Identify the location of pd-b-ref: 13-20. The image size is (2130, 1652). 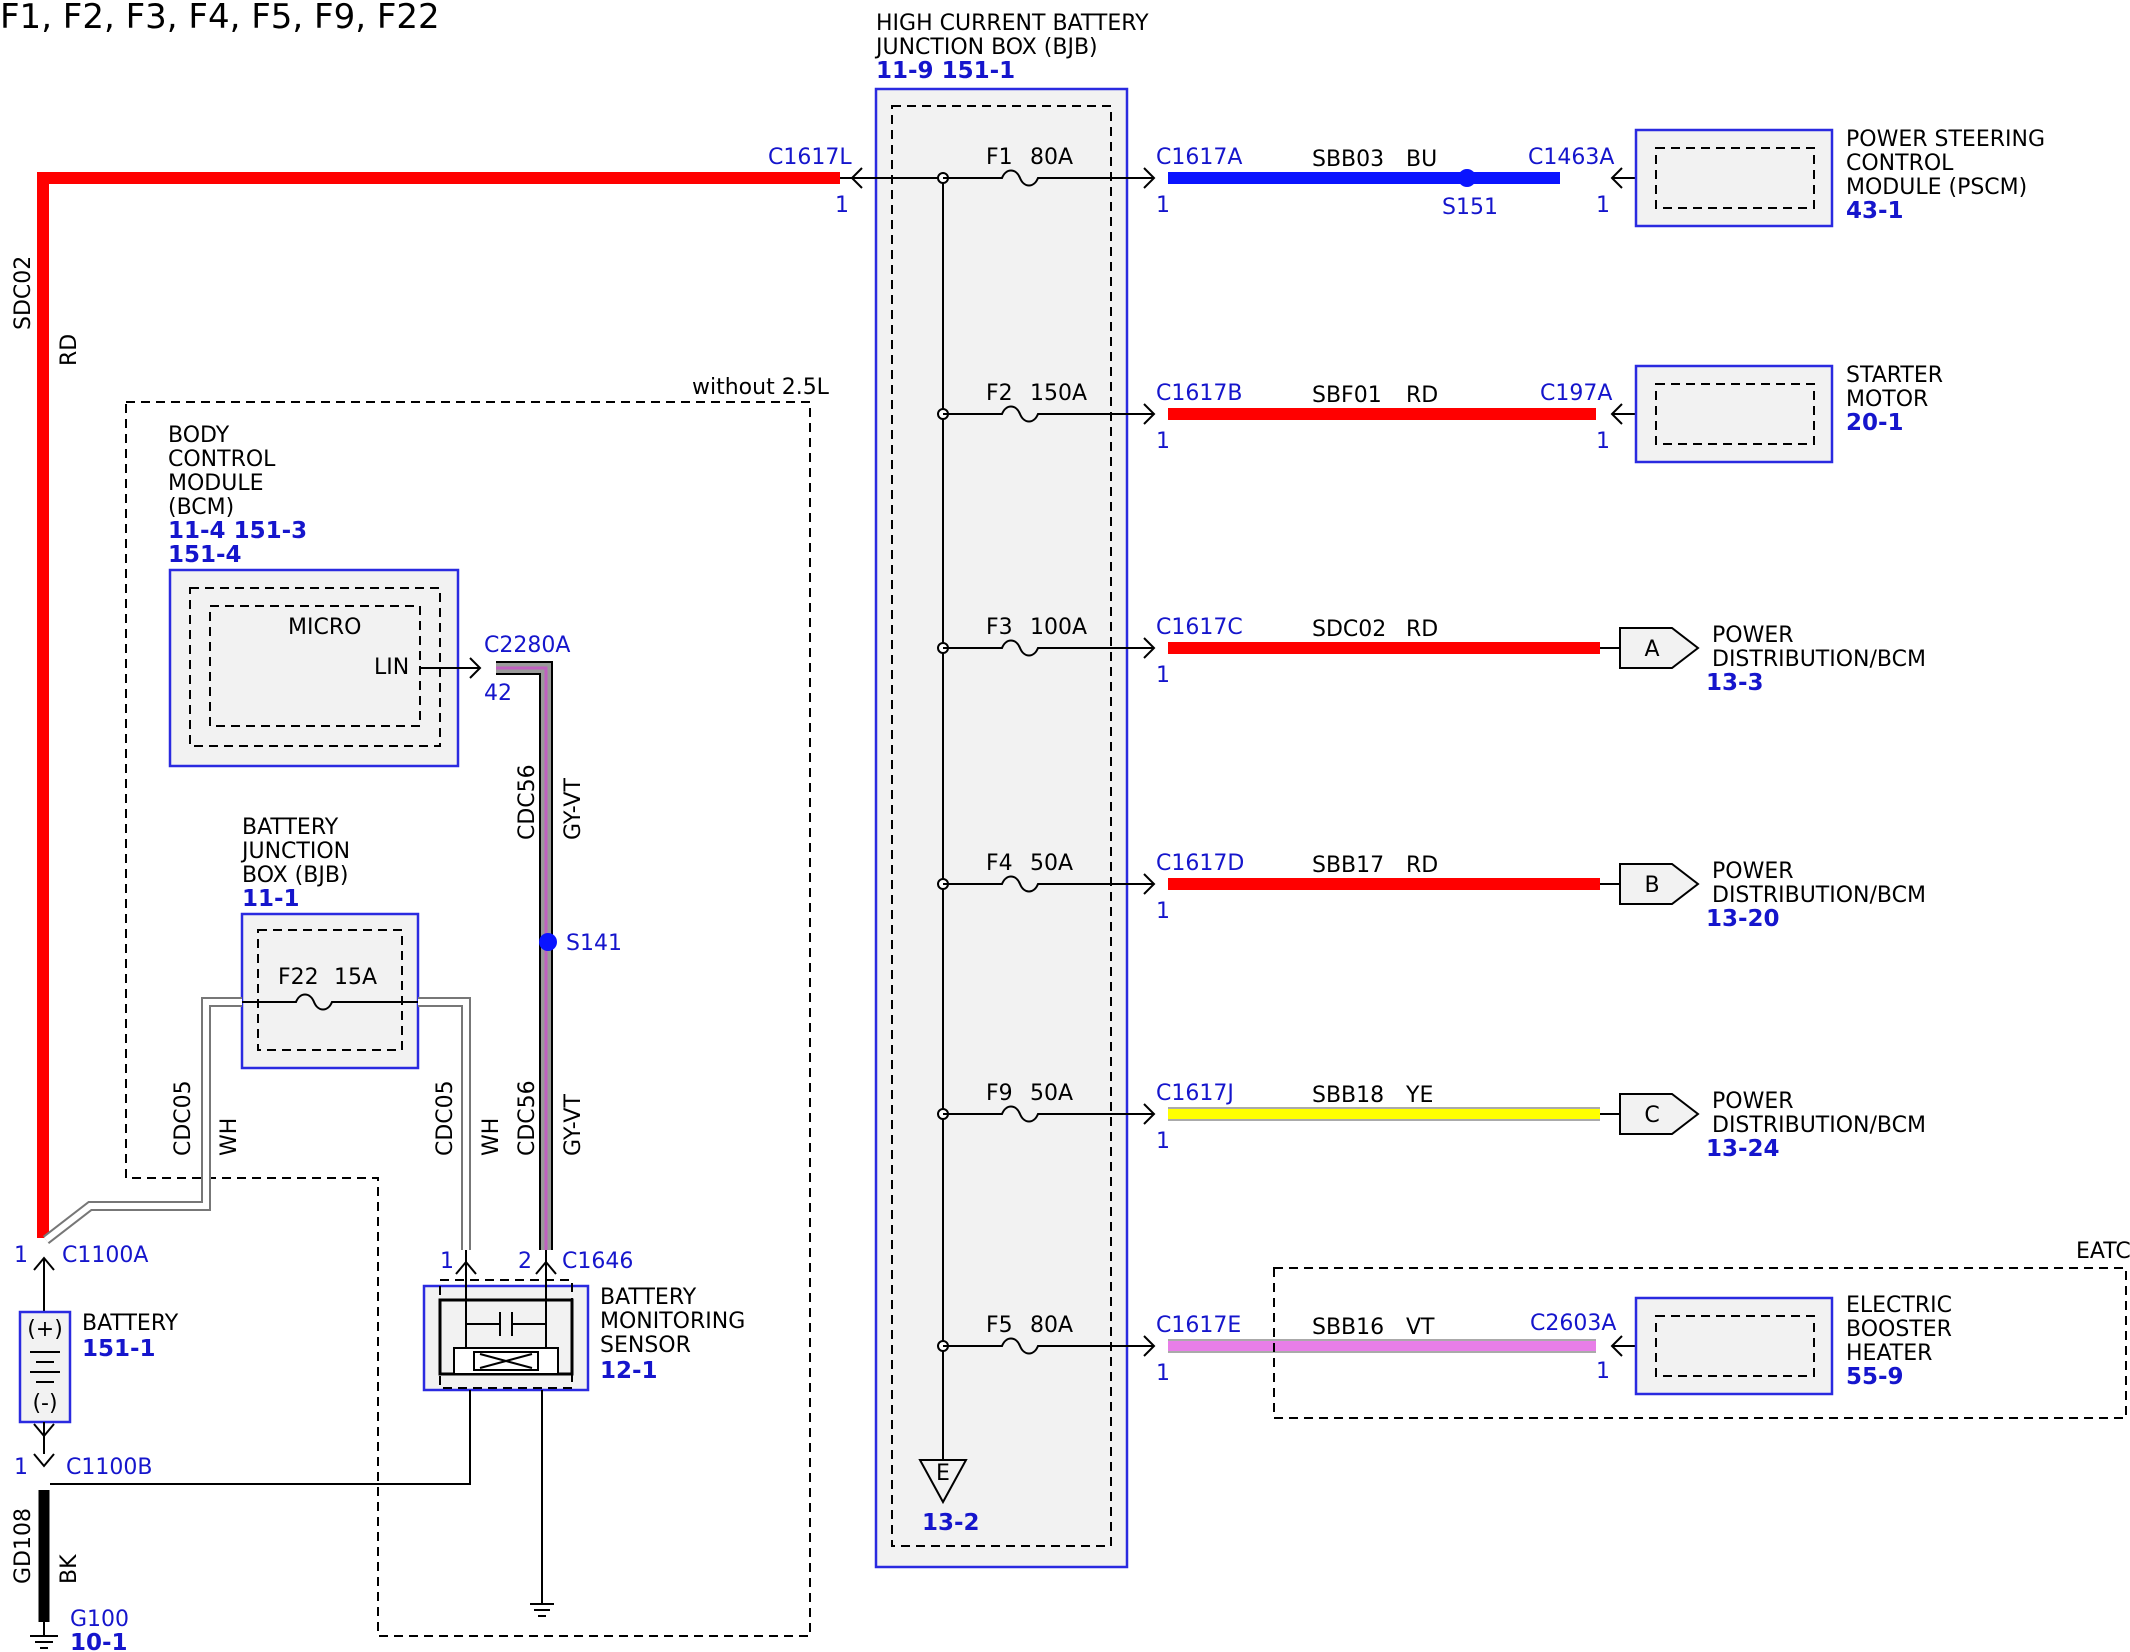
(1743, 919).